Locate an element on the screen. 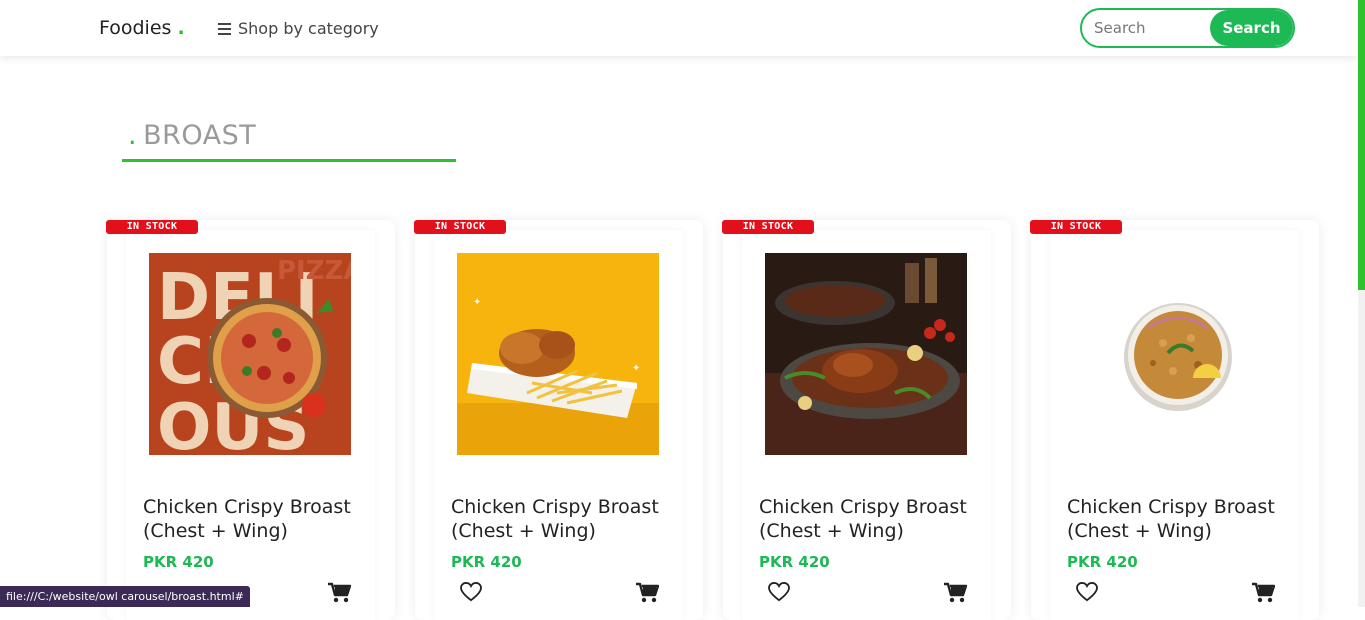  roast-chicken-illustration is located at coordinates (866, 354).